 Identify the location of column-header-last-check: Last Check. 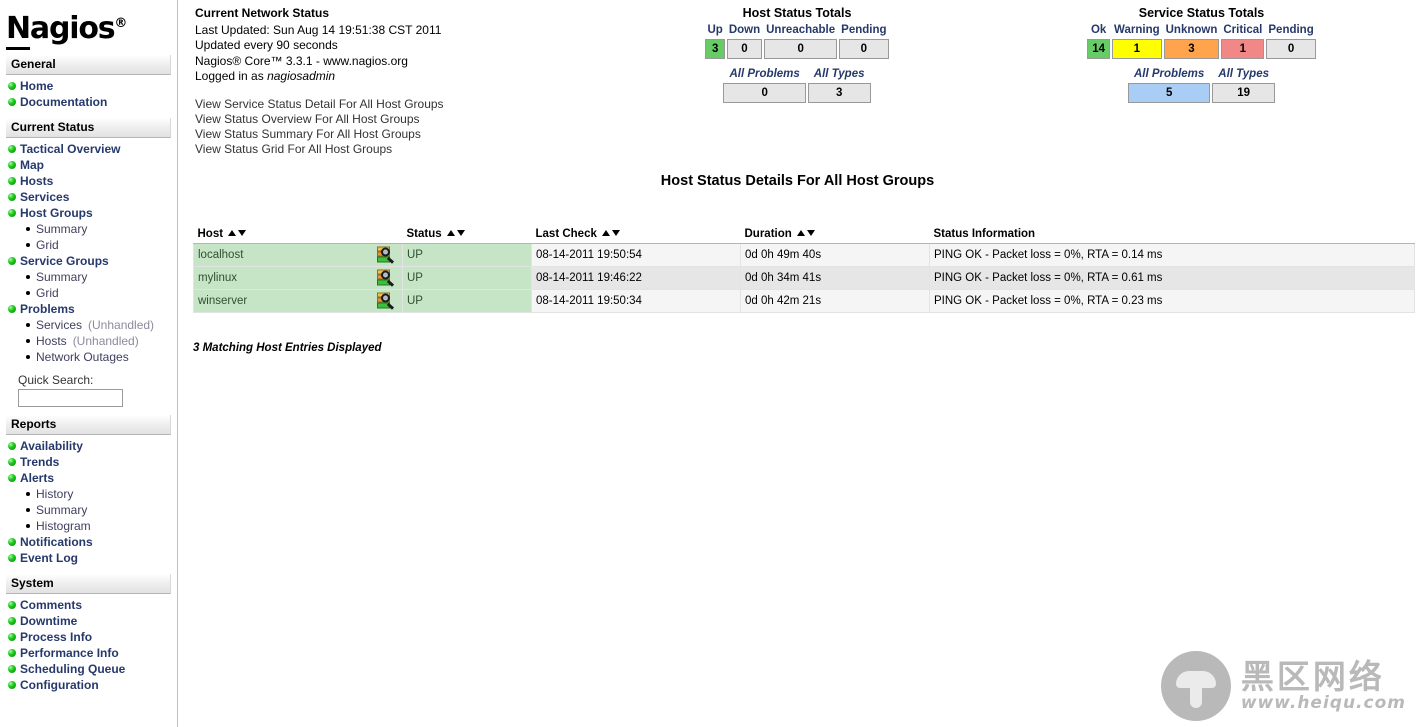
(636, 236).